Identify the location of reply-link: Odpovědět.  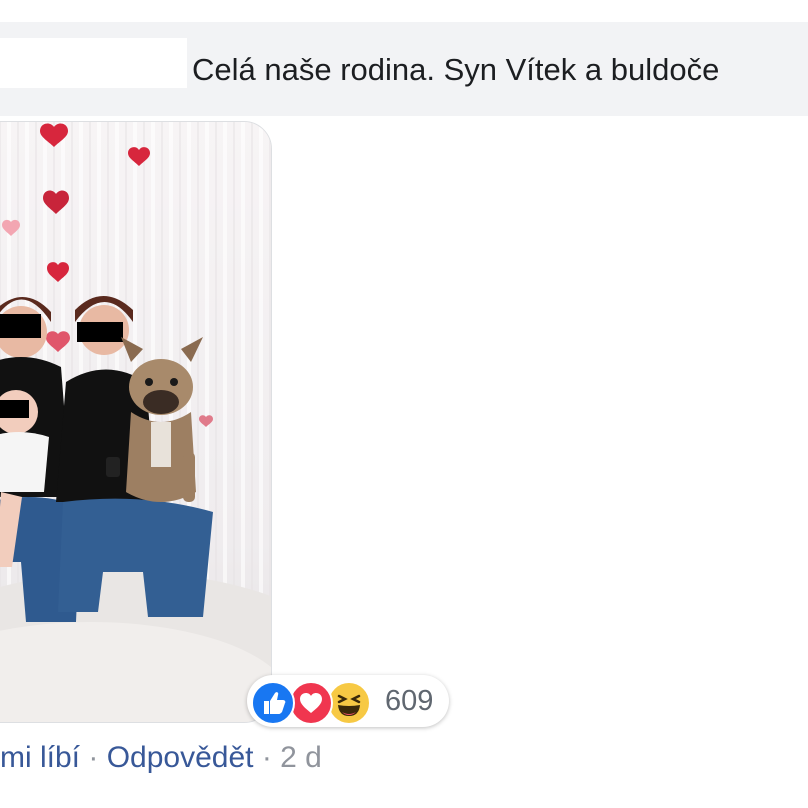
(180, 757).